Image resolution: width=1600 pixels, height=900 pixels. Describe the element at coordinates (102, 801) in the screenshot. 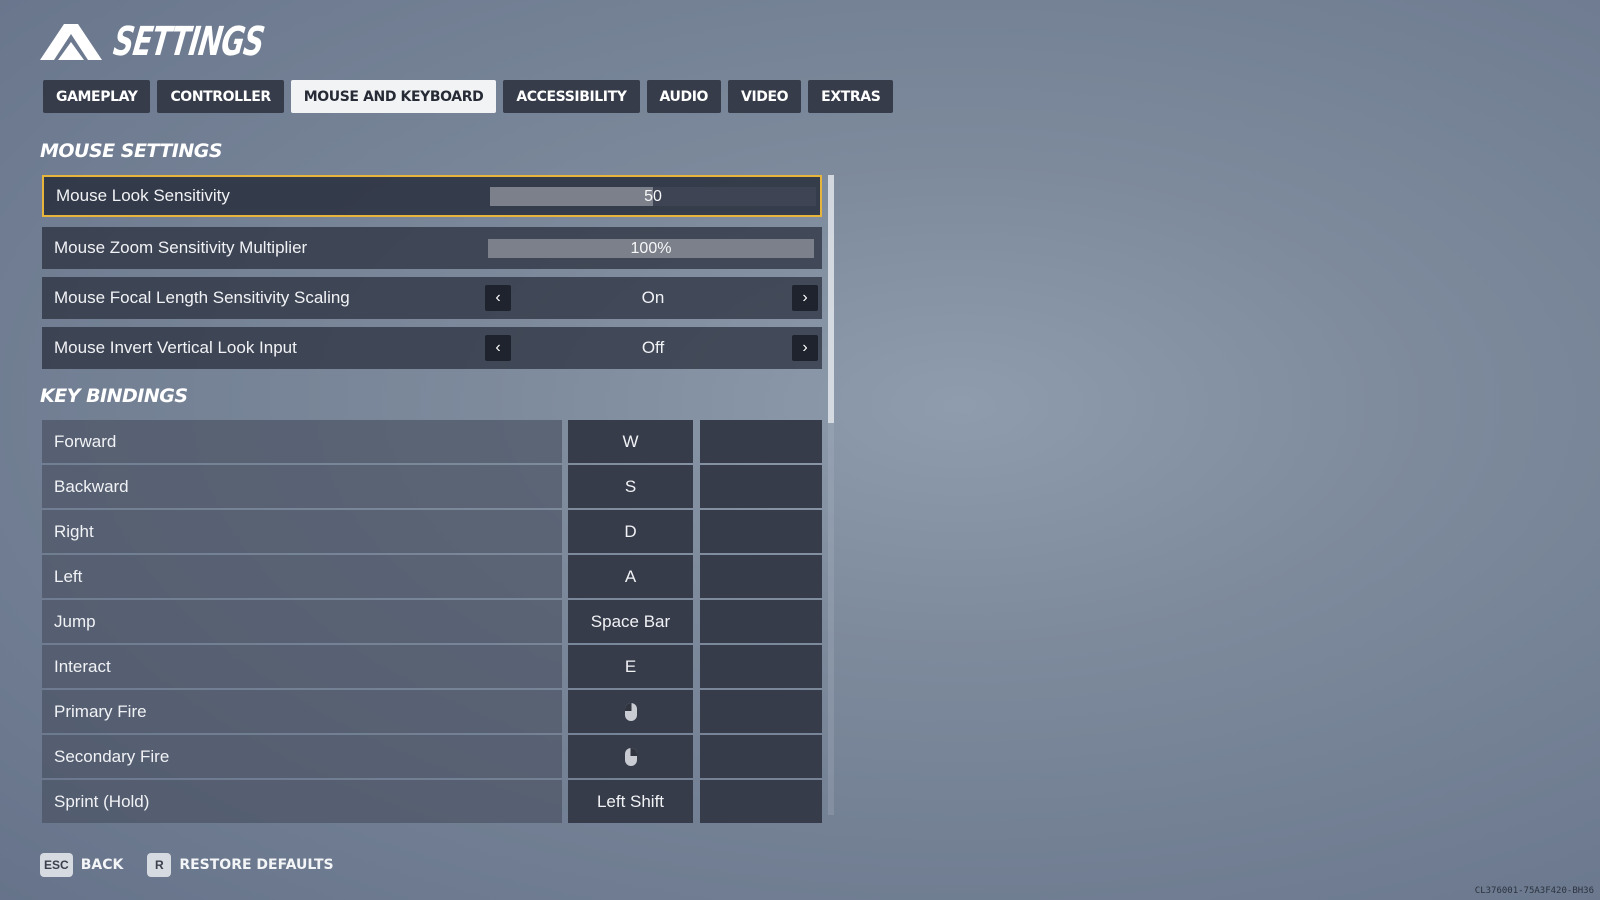

I see `keybind-action-label: Sprint (Hold)` at that location.